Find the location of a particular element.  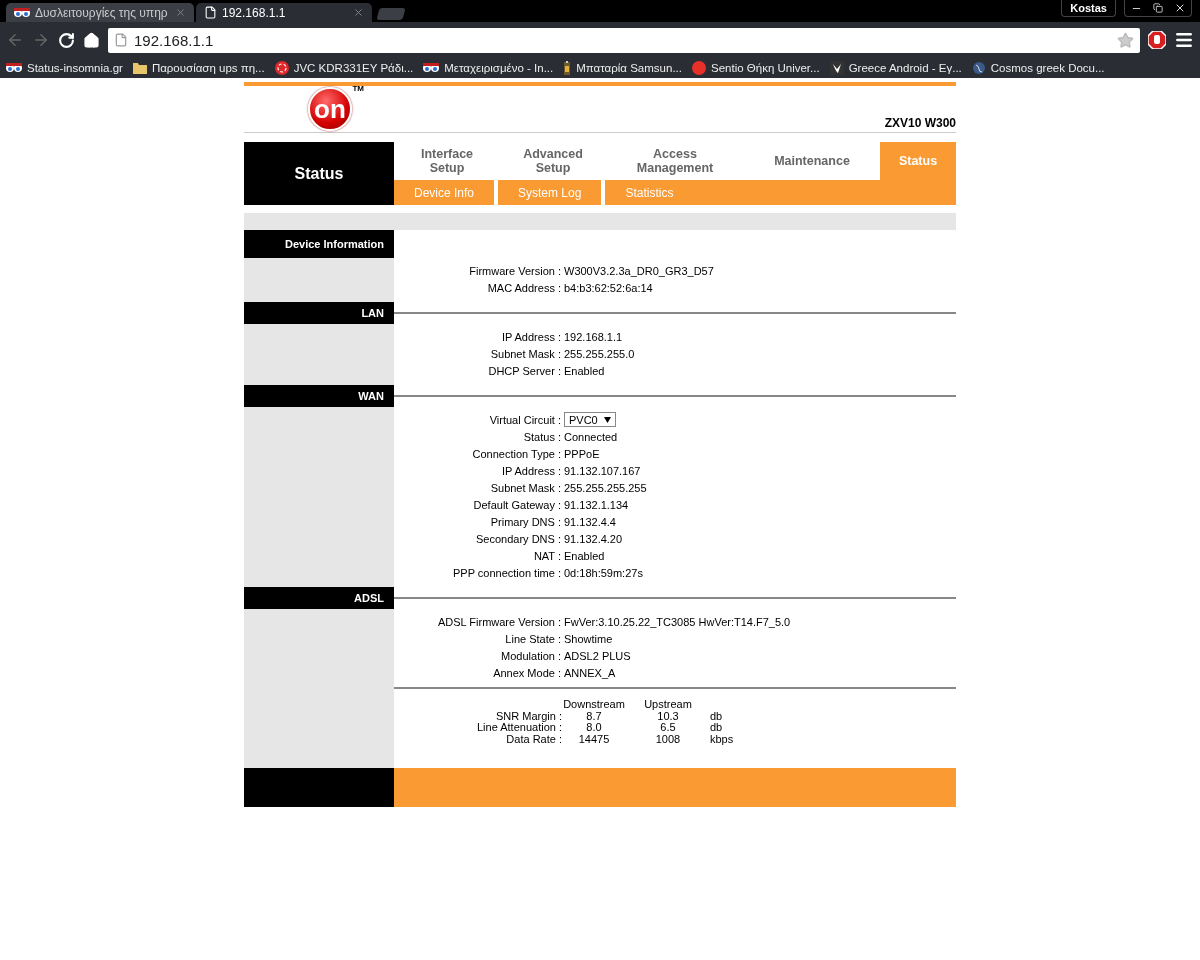

field-value: FwVer:3.10.25.22_TC3085 HwVer:T14.F7_5.0 is located at coordinates (677, 621).